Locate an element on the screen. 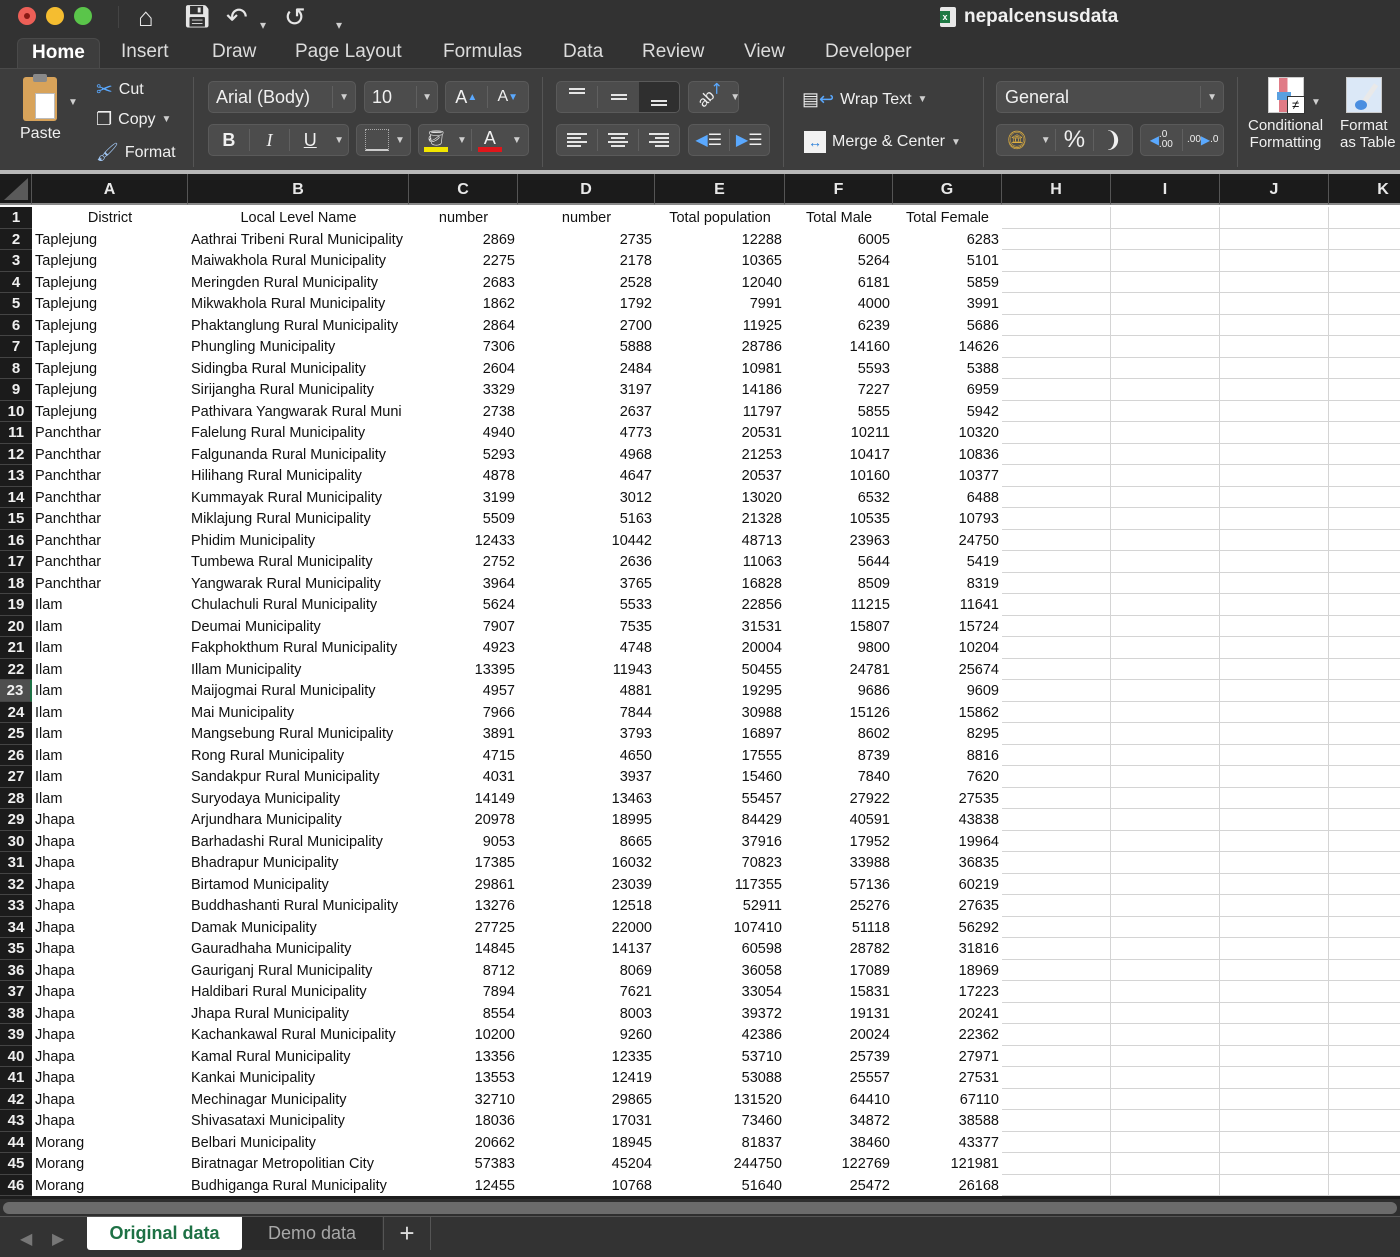 This screenshot has width=1400, height=1257. cell-c: 13276 is located at coordinates (463, 906).